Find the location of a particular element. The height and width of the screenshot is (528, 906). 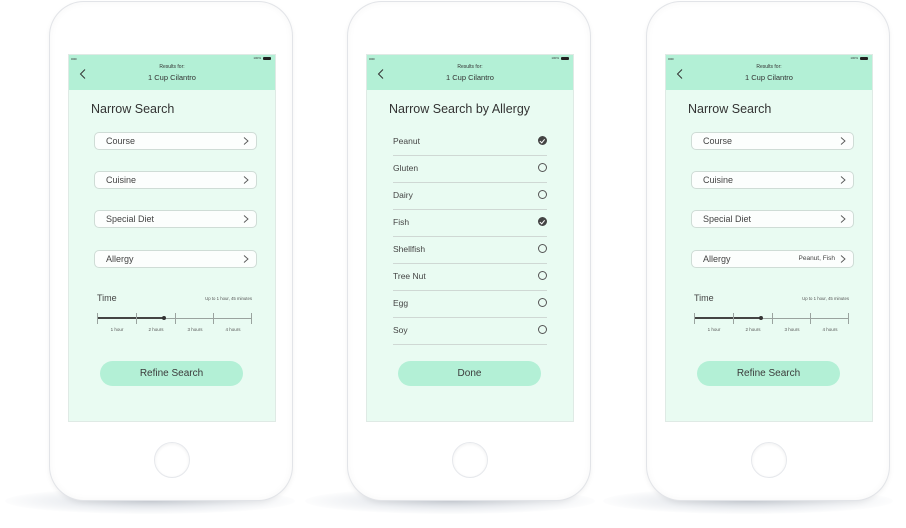

allergy-option-soy: Soy is located at coordinates (470, 331).